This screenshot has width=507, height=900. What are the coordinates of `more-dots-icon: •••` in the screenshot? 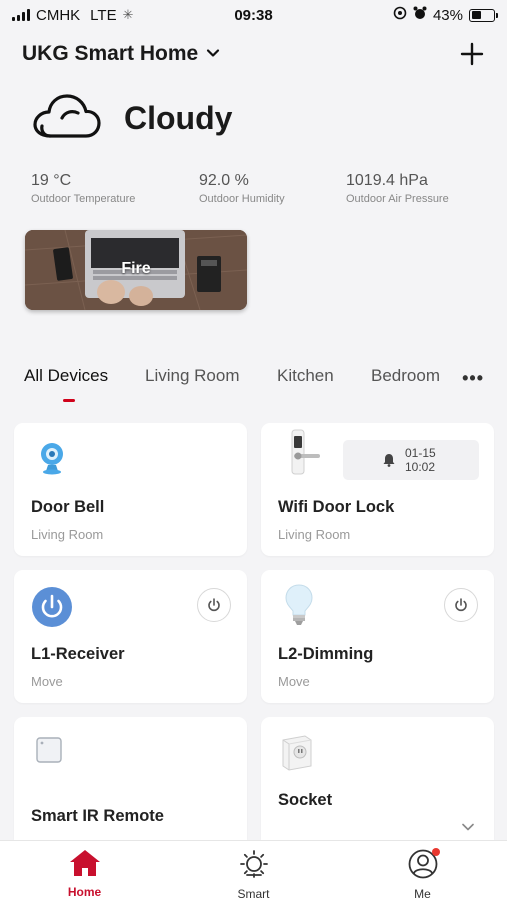 It's located at (473, 378).